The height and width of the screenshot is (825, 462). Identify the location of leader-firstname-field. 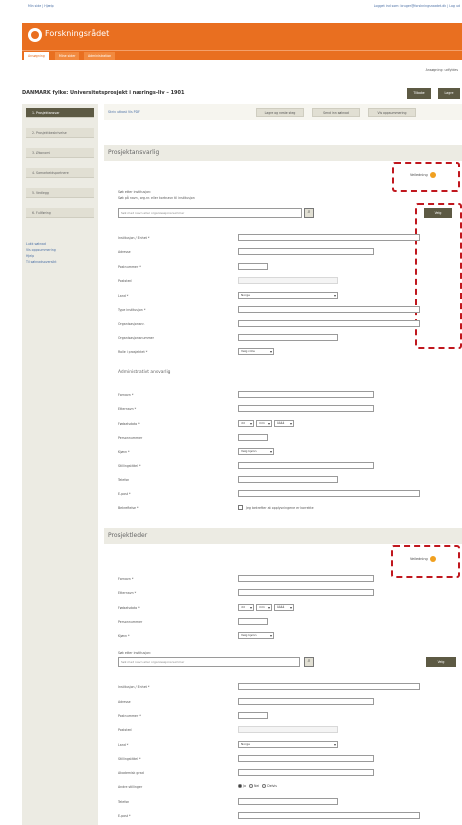
(306, 578).